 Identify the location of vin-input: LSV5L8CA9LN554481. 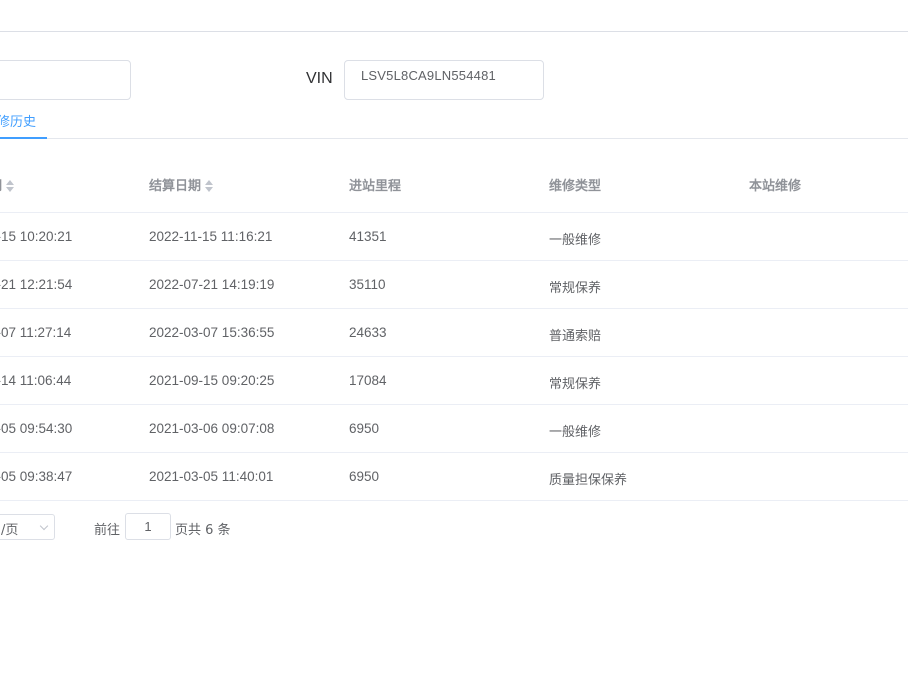
(444, 80).